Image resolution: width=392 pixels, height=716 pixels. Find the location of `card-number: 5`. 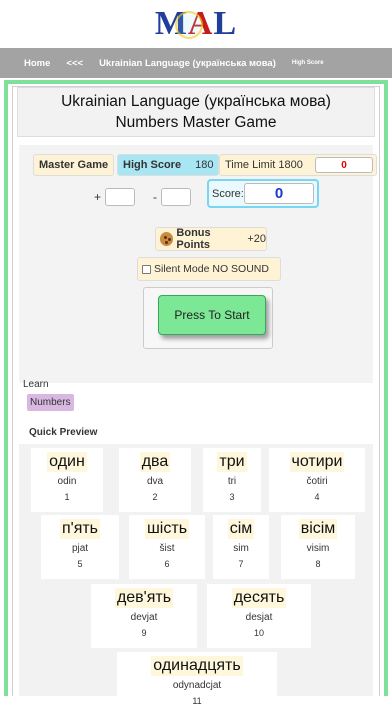

card-number: 5 is located at coordinates (80, 564).